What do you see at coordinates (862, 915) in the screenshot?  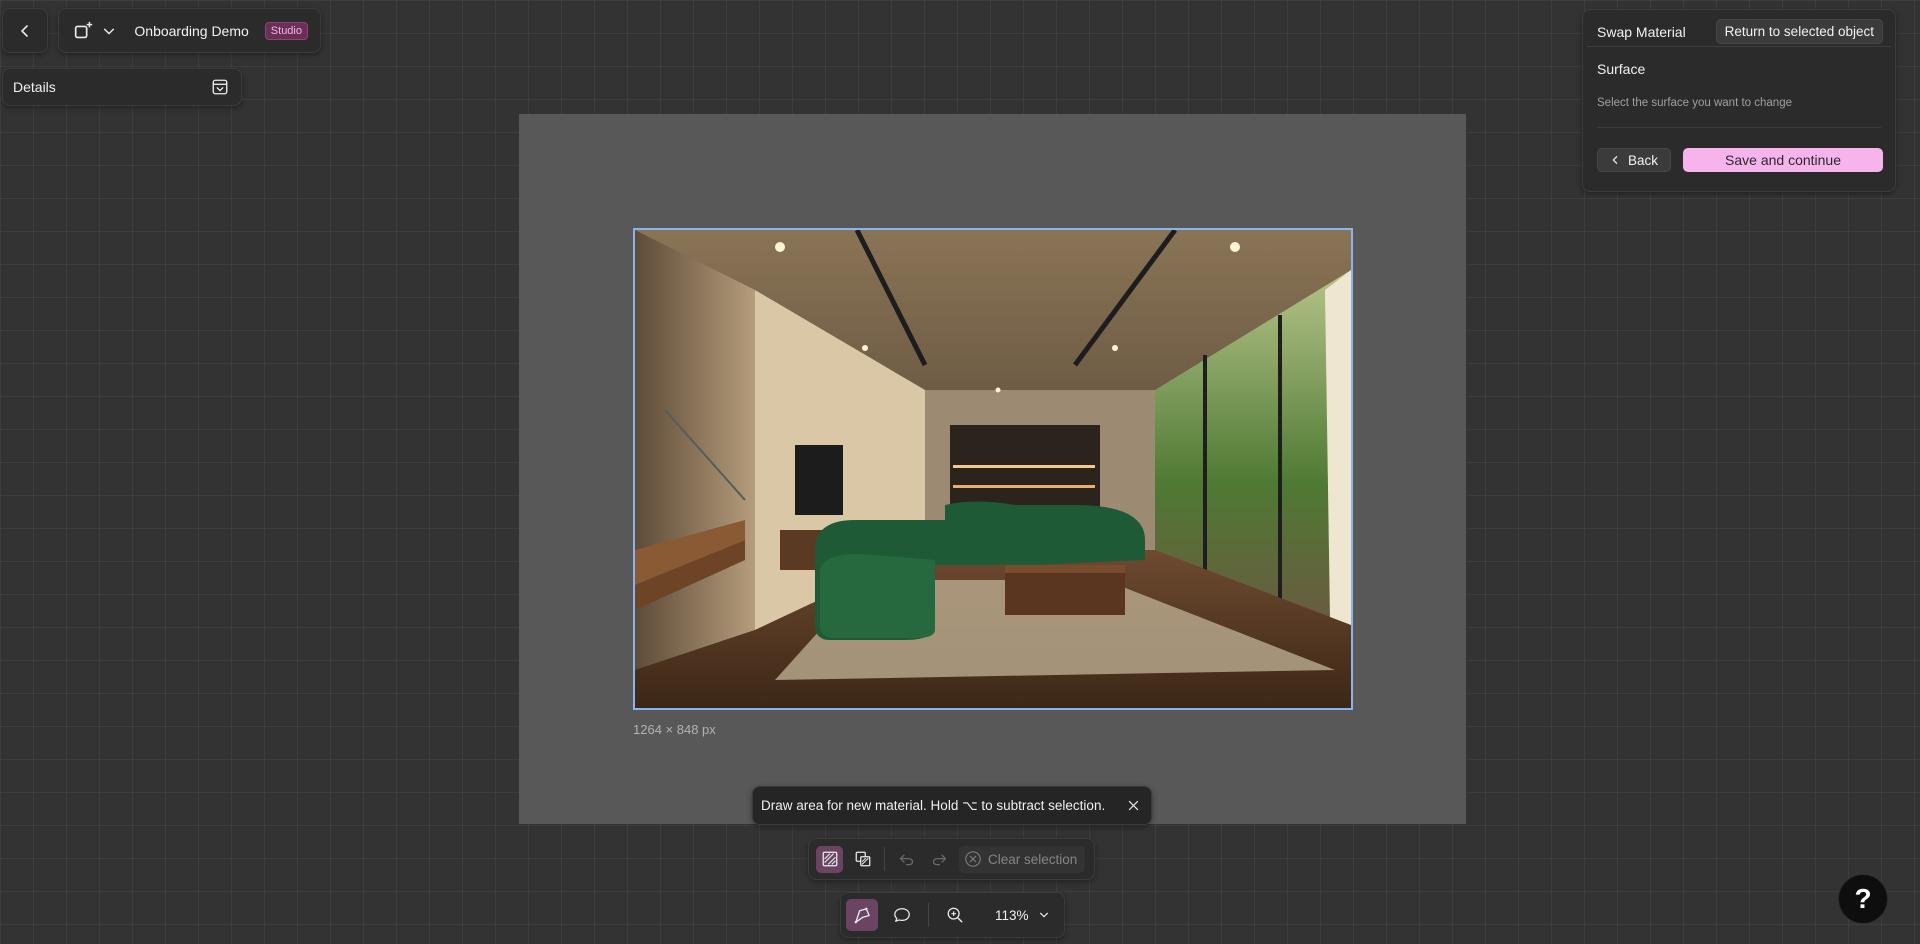 I see `pointer-tool-icon` at bounding box center [862, 915].